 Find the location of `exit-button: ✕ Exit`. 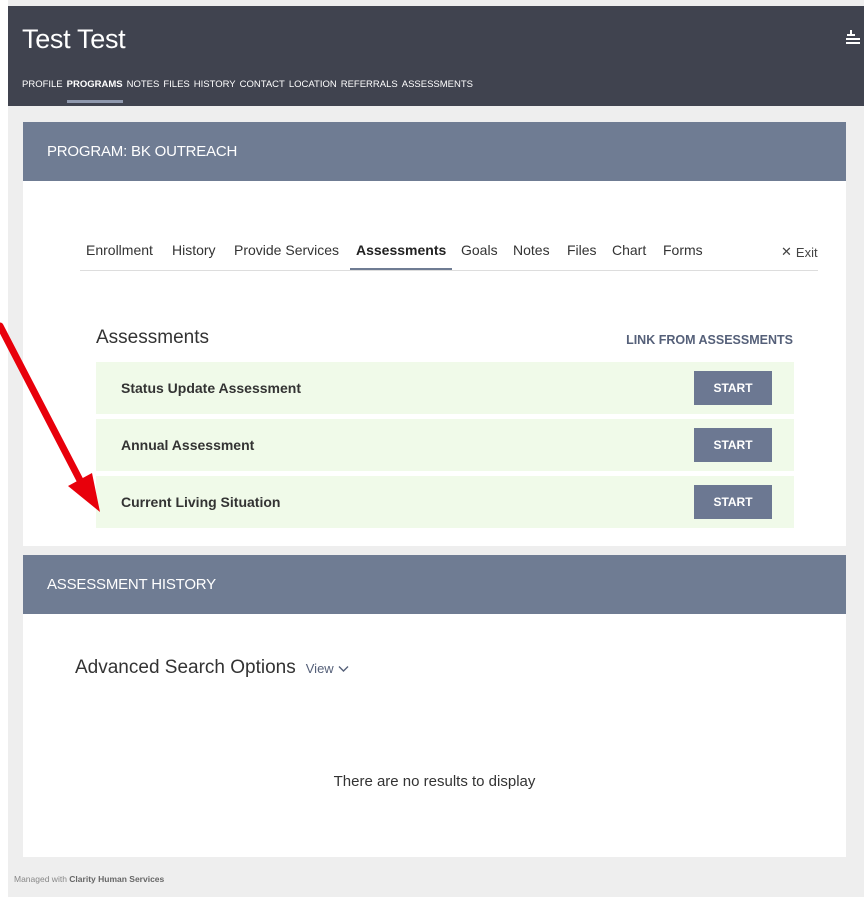

exit-button: ✕ Exit is located at coordinates (799, 252).